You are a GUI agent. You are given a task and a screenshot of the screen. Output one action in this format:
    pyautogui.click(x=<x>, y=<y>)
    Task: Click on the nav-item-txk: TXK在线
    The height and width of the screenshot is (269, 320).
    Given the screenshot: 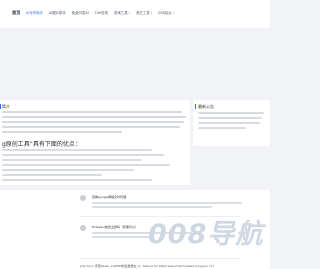 What is the action you would take?
    pyautogui.click(x=101, y=12)
    